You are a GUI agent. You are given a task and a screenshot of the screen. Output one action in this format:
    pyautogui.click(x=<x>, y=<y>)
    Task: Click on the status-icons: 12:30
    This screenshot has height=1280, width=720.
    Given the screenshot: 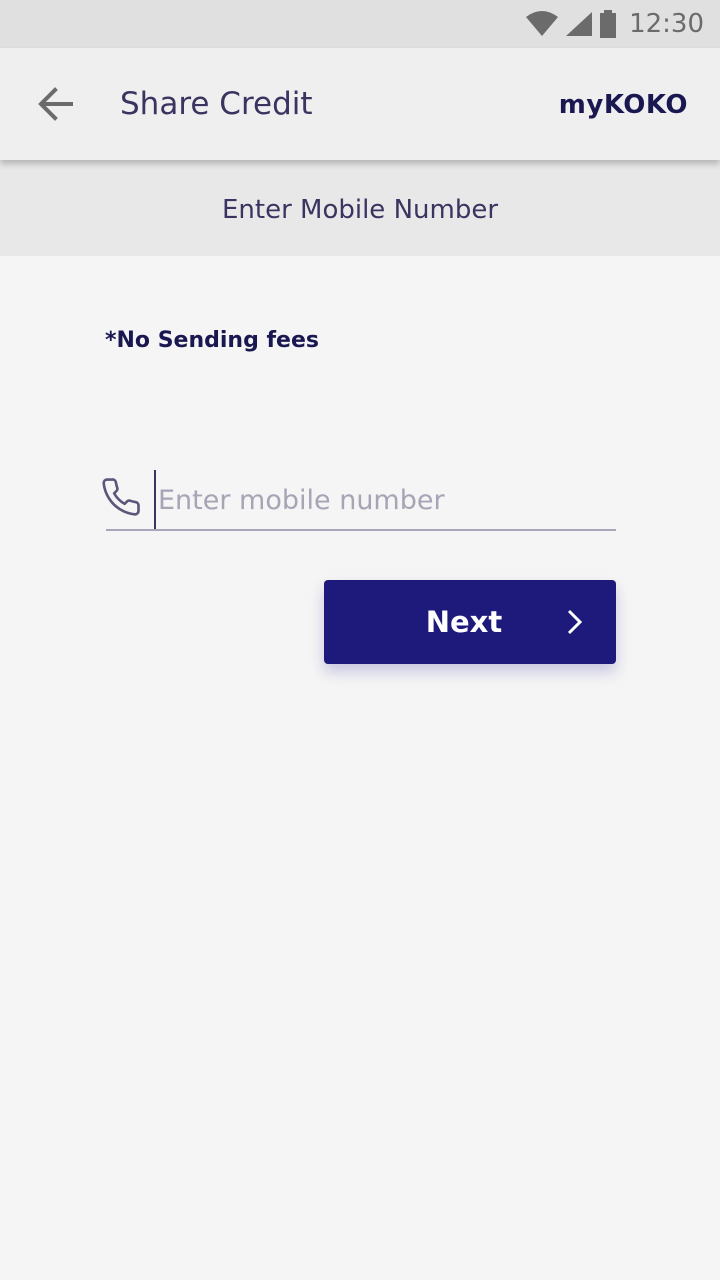 What is the action you would take?
    pyautogui.click(x=614, y=24)
    